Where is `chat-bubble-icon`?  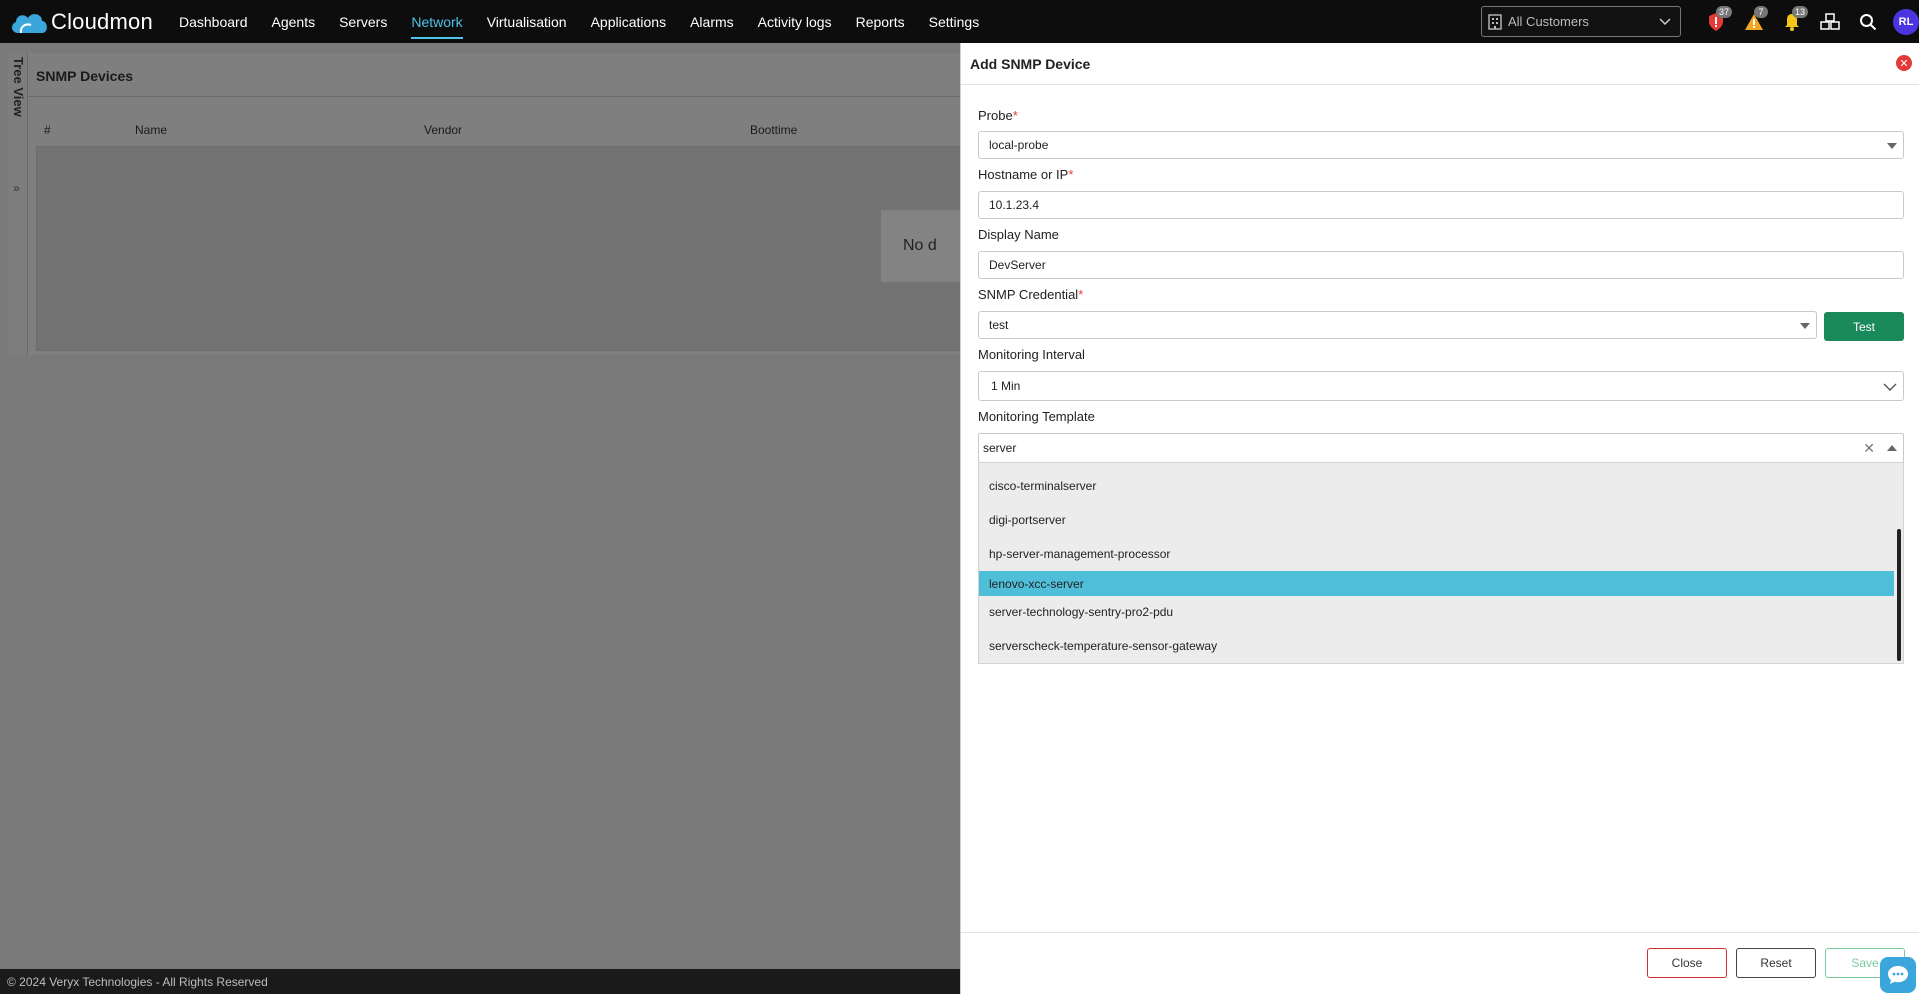
chat-bubble-icon is located at coordinates (1898, 975).